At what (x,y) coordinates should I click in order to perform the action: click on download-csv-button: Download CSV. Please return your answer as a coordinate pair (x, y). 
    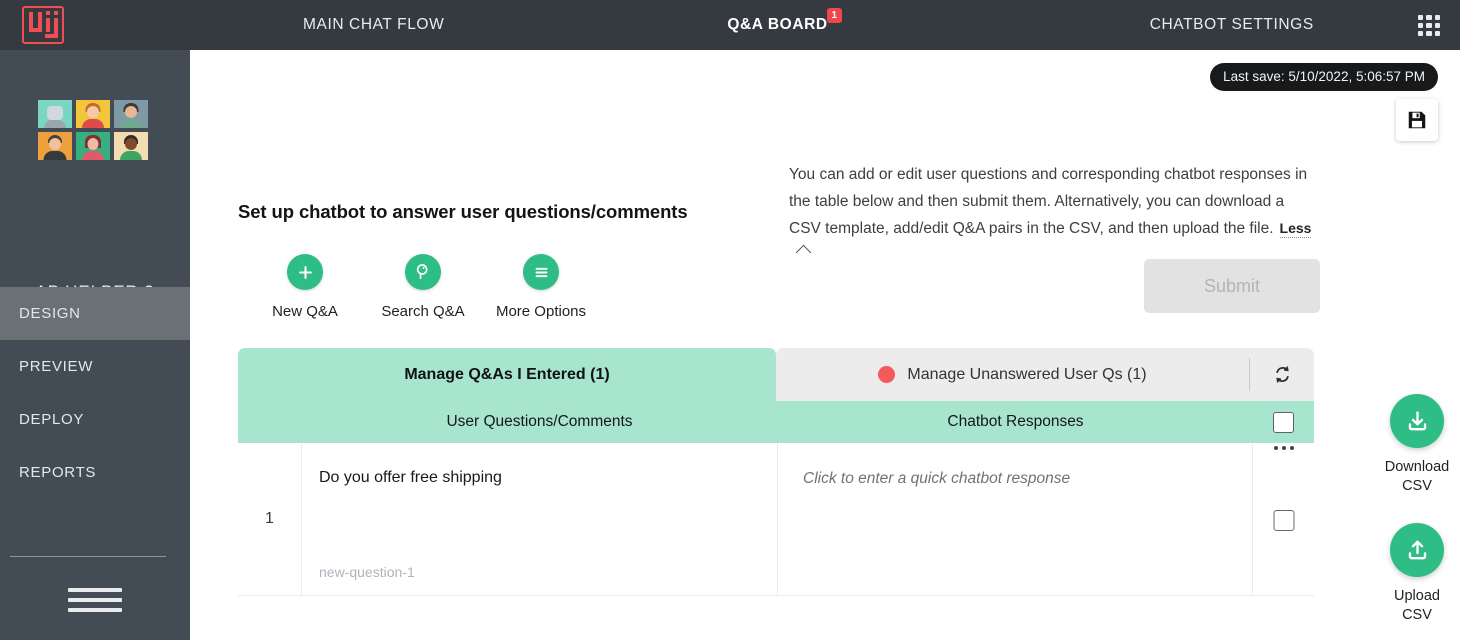
    Looking at the image, I should click on (1413, 445).